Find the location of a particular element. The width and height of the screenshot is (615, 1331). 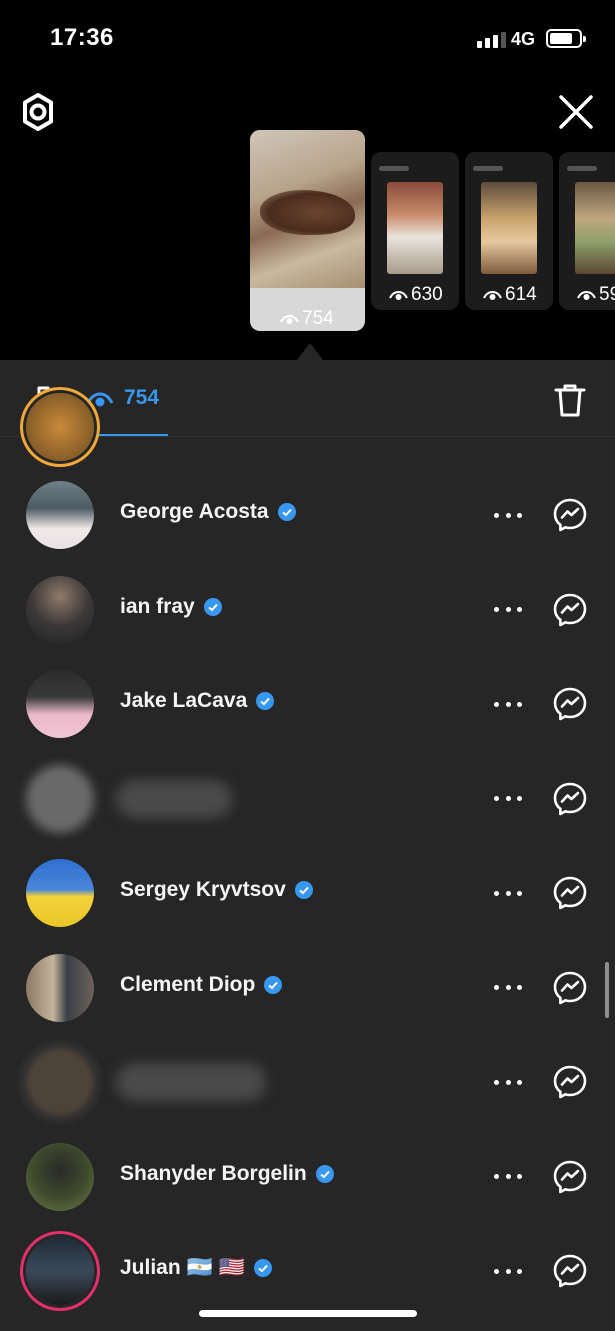

viewer-name: ian fray is located at coordinates (171, 607).